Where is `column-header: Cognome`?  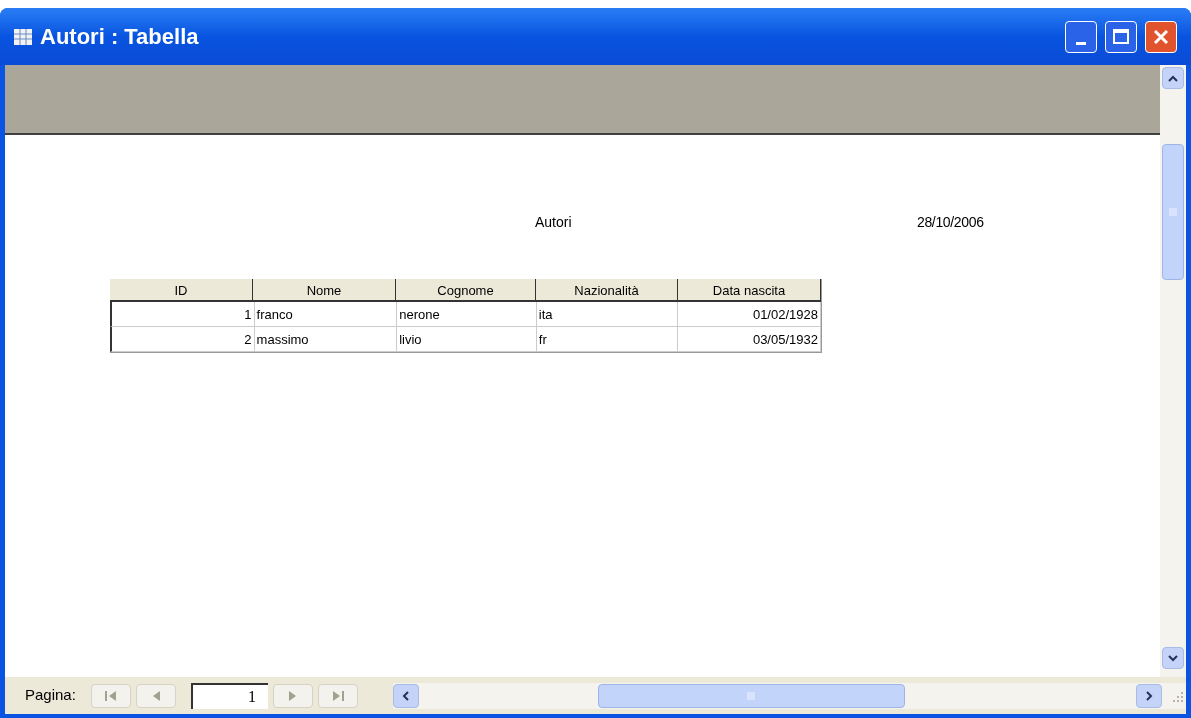
column-header: Cognome is located at coordinates (466, 289).